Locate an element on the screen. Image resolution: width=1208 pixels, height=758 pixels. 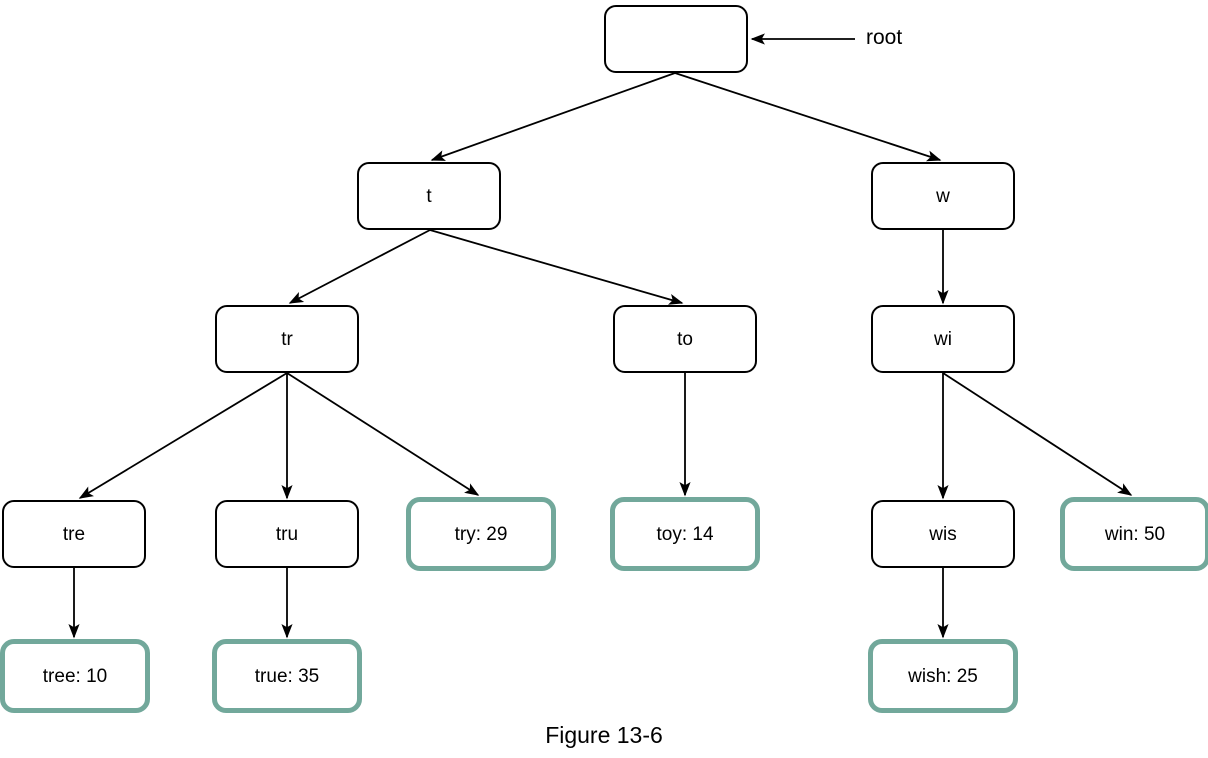
trie-node-tr: tr is located at coordinates (287, 339).